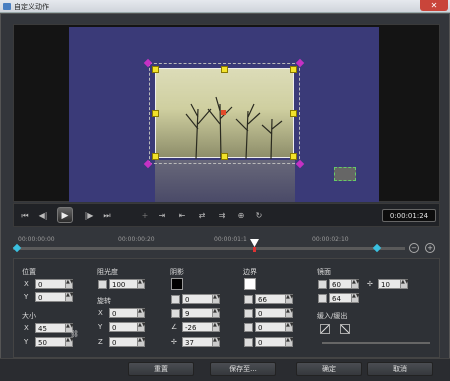  I want to click on paste-keyframe-icon: ↻, so click(259, 216).